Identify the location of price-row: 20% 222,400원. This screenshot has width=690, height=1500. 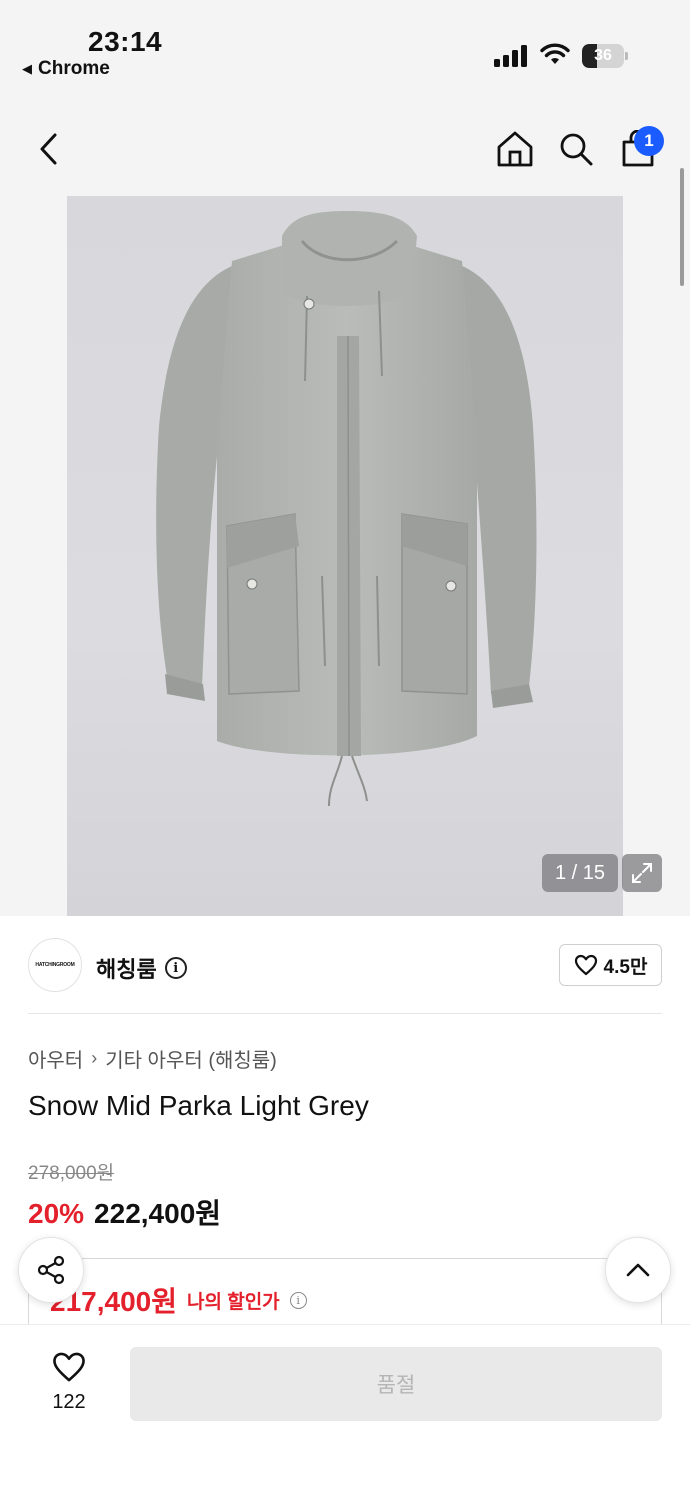
(124, 1212).